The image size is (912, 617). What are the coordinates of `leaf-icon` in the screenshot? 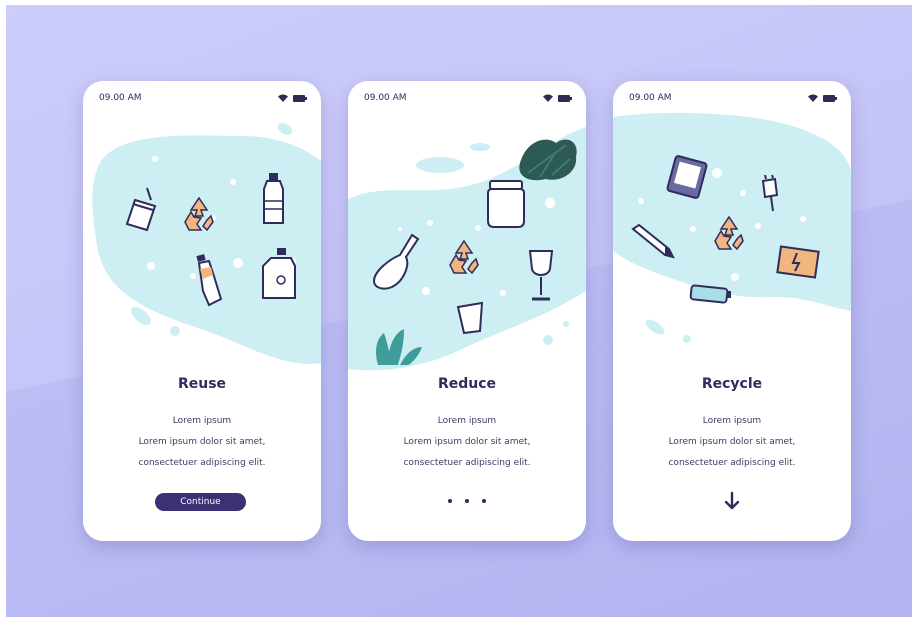 It's located at (548, 160).